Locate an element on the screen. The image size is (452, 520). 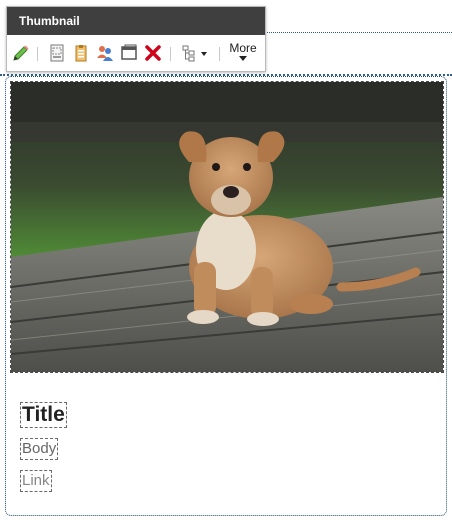
thumbnail-toolbar: Thumbnail More is located at coordinates (136, 39).